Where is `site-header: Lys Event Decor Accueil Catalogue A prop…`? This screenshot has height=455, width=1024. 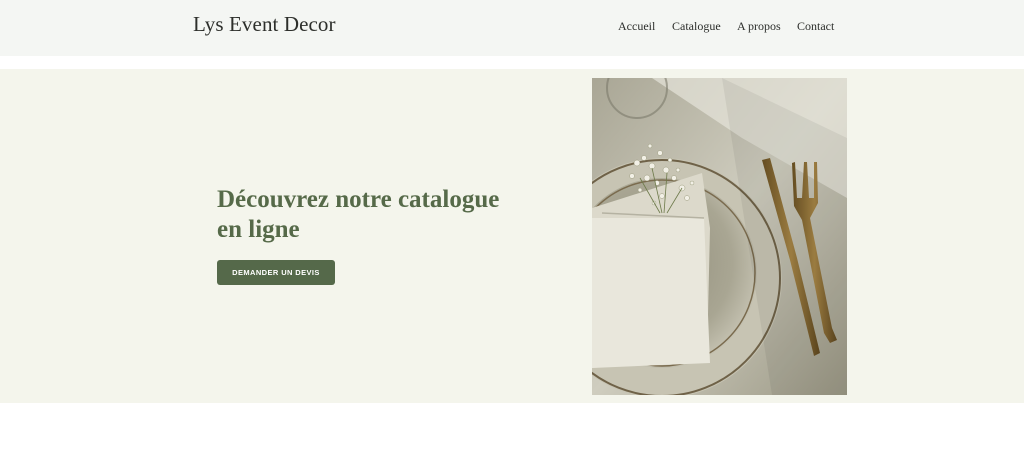 site-header: Lys Event Decor Accueil Catalogue A prop… is located at coordinates (512, 28).